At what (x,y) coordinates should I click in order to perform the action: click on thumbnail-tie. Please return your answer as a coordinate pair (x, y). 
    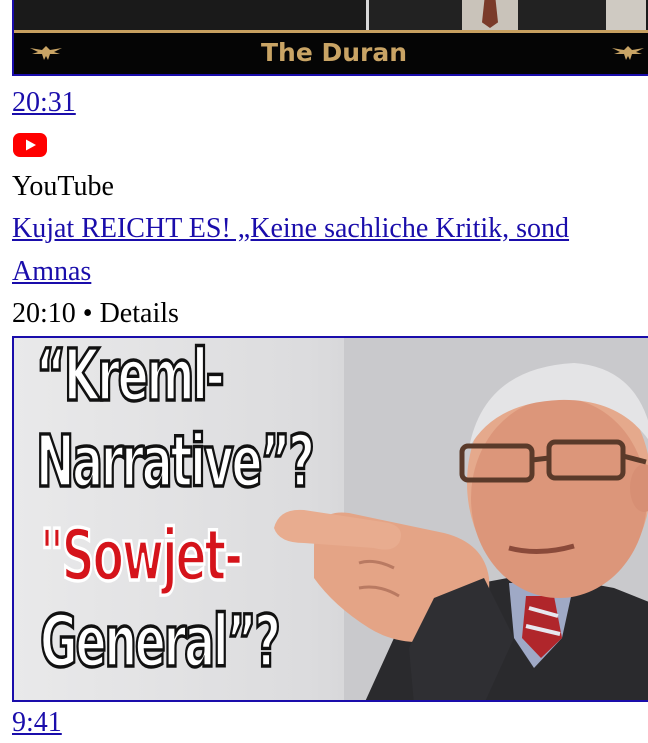
    Looking at the image, I should click on (490, 14).